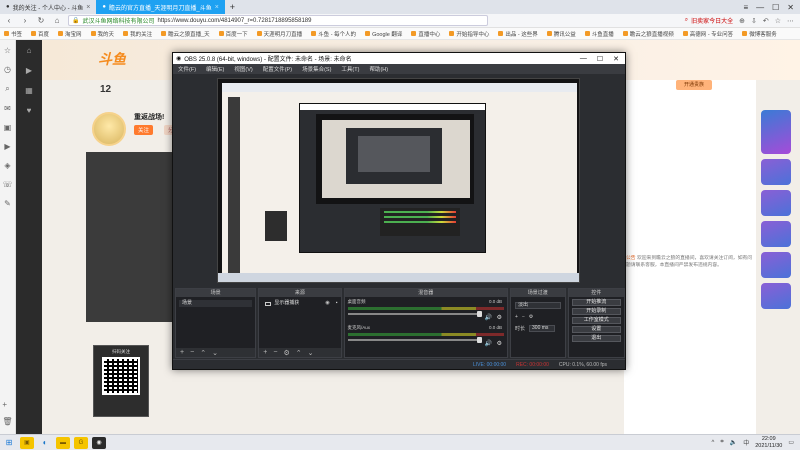  Describe the element at coordinates (759, 34) in the screenshot. I see `bookmark-item: 微博客服务` at that location.